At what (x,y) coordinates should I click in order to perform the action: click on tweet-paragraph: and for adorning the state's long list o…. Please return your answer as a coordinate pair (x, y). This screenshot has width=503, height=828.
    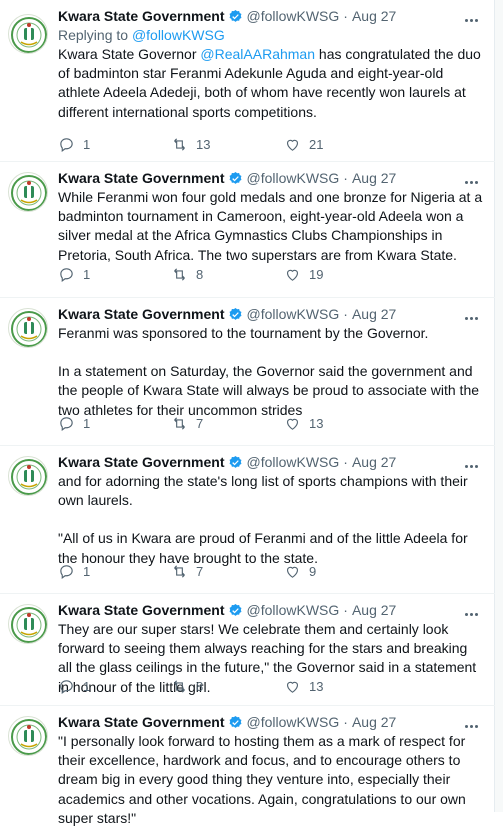
    Looking at the image, I should click on (263, 491).